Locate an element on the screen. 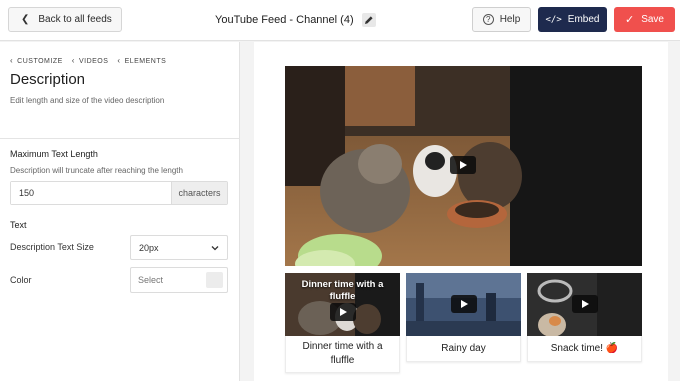 The height and width of the screenshot is (381, 680). embed-button: </> Embed is located at coordinates (572, 19).